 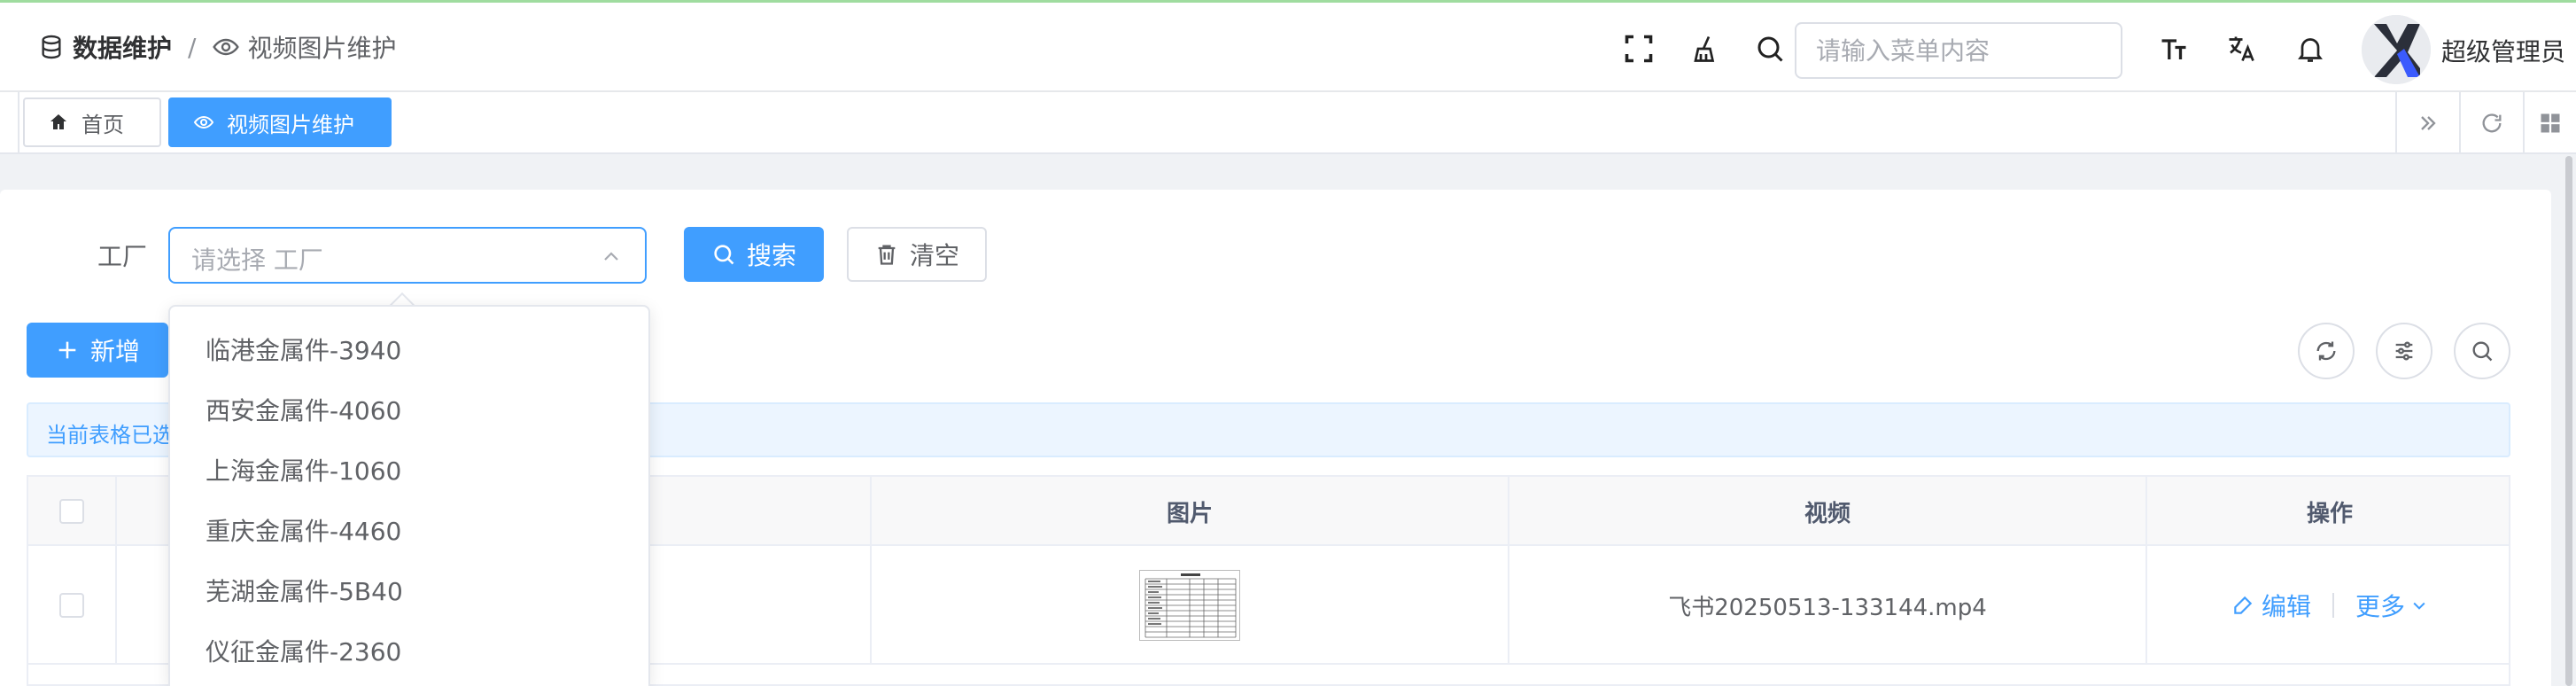 What do you see at coordinates (934, 256) in the screenshot?
I see `clear-button-label: 清空` at bounding box center [934, 256].